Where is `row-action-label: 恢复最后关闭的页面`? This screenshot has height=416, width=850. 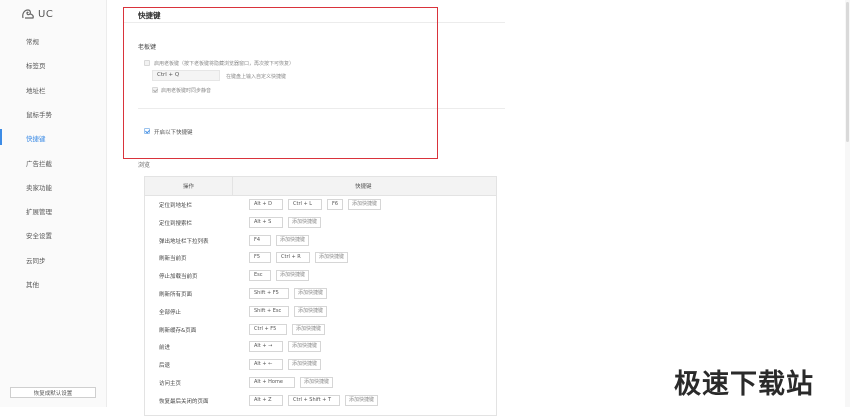
row-action-label: 恢复最后关闭的页面 is located at coordinates (184, 401).